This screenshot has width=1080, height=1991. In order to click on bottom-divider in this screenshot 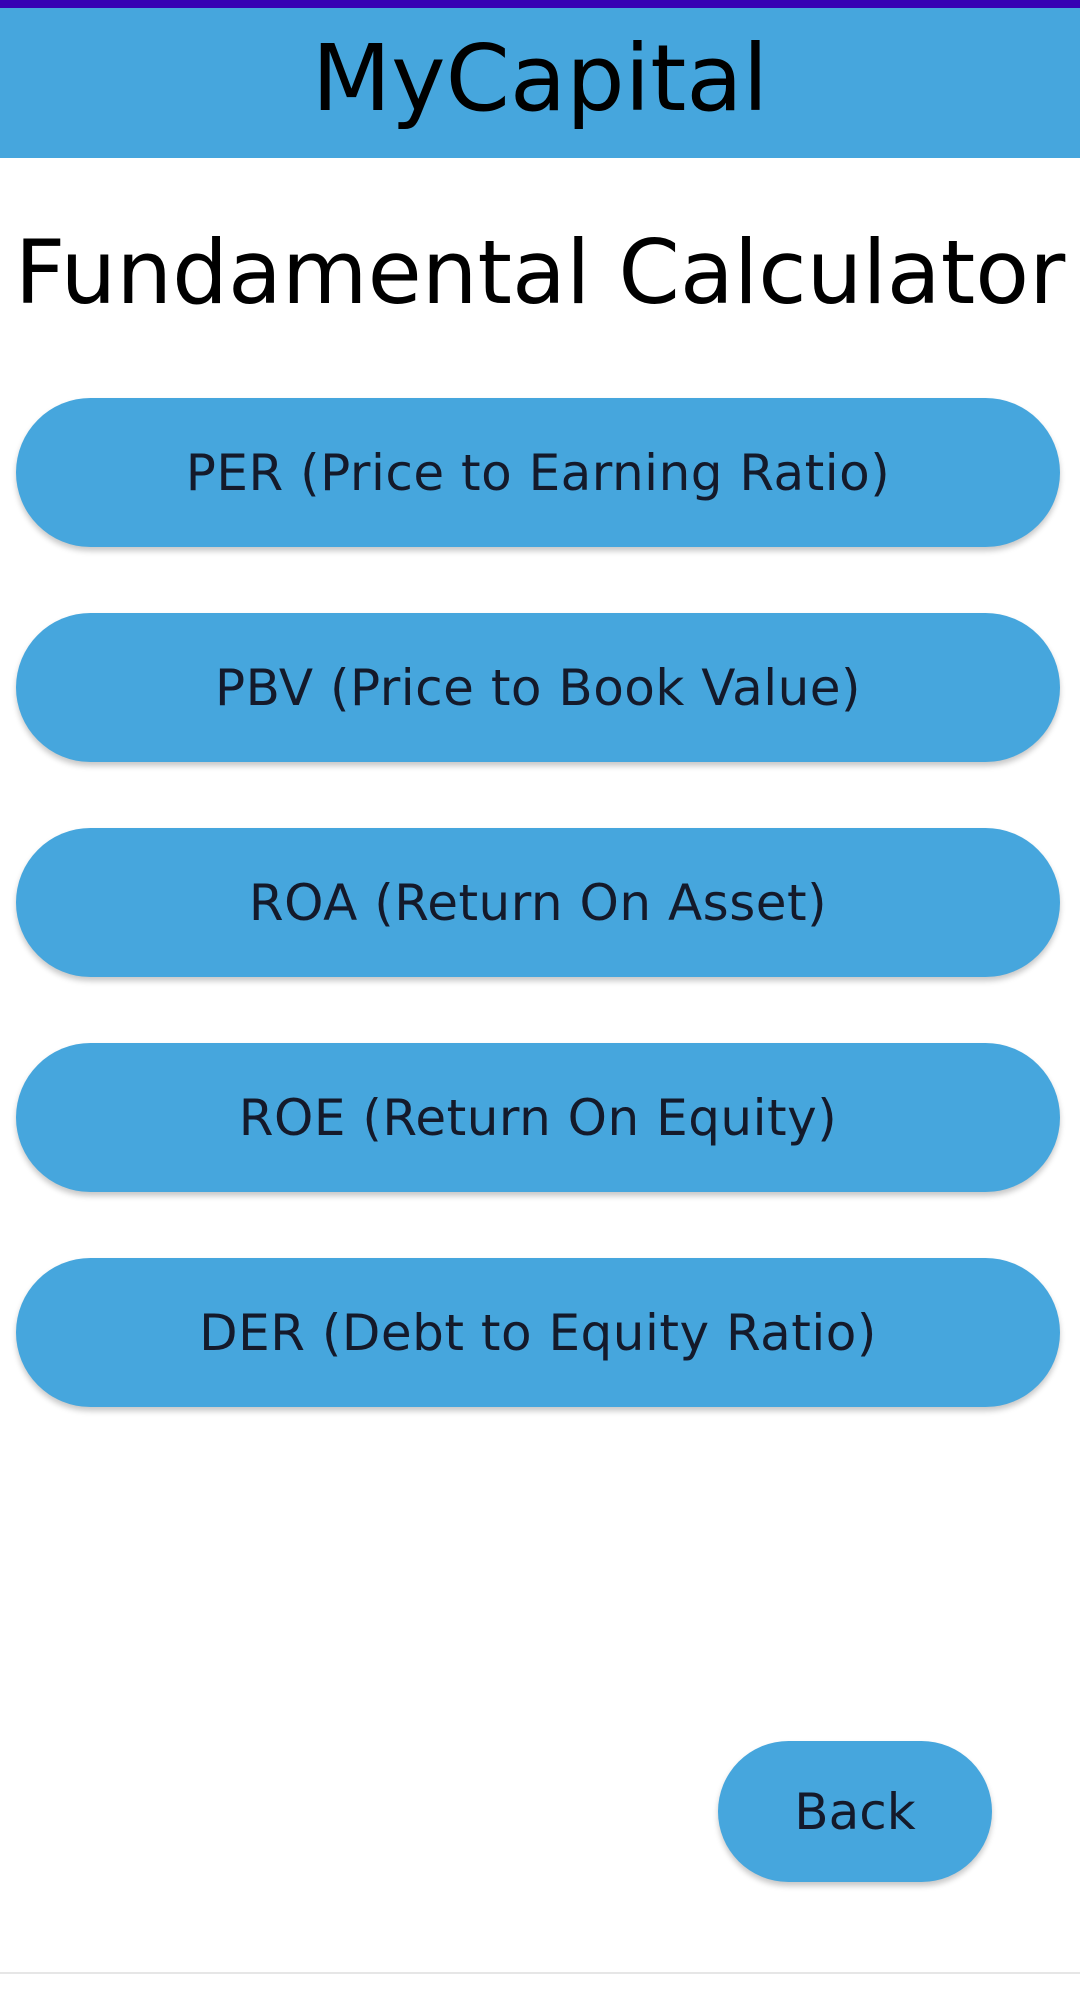, I will do `click(540, 1973)`.